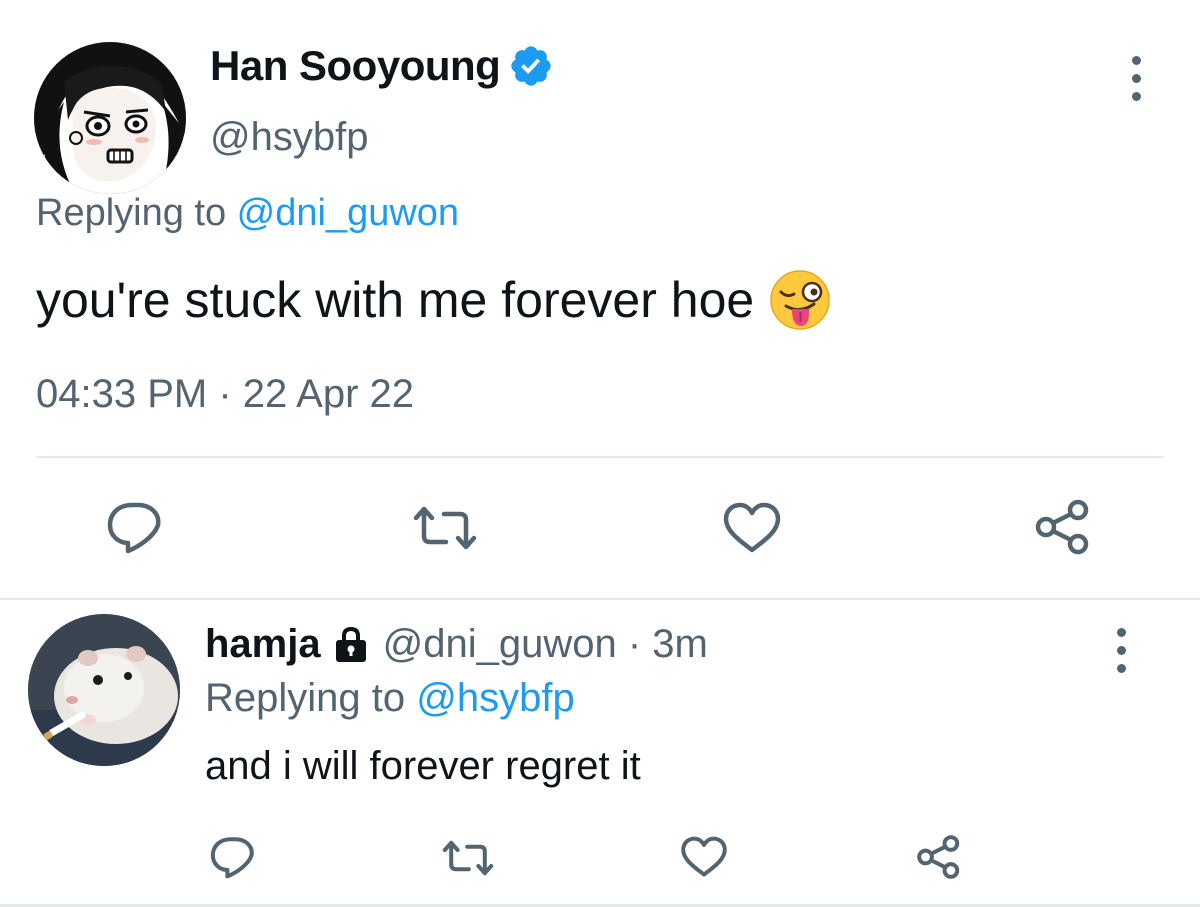  What do you see at coordinates (531, 66) in the screenshot?
I see `verified-badge-icon` at bounding box center [531, 66].